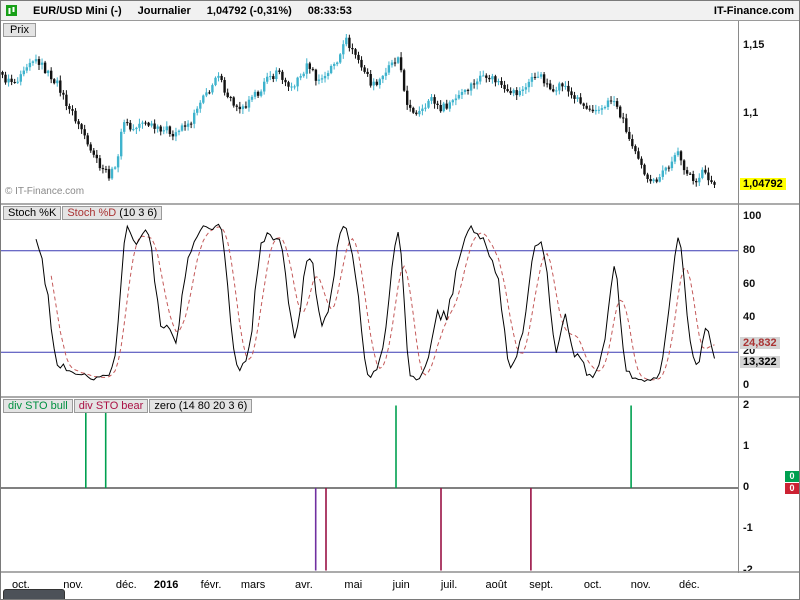  What do you see at coordinates (11, 10) in the screenshot?
I see `app-icon` at bounding box center [11, 10].